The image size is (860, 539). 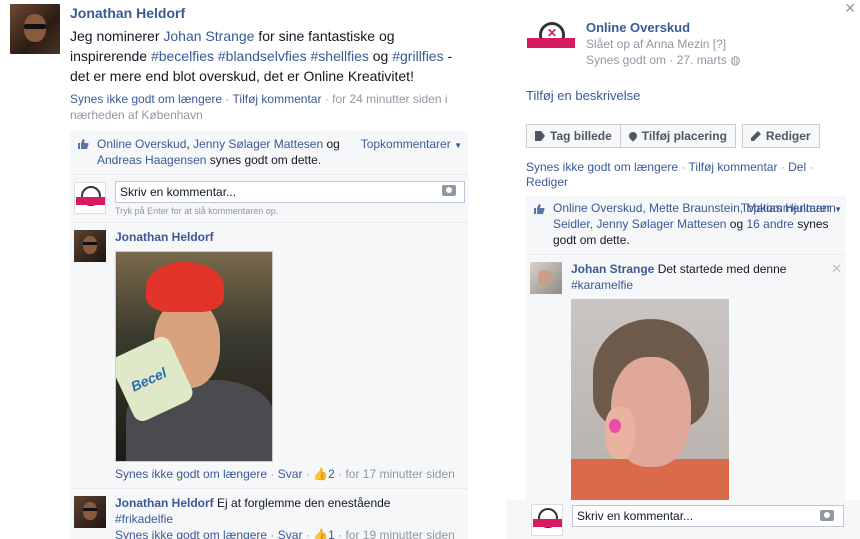 I want to click on enter-hint: Tryk på Enter for at slå kommentaren op., so click(x=197, y=211).